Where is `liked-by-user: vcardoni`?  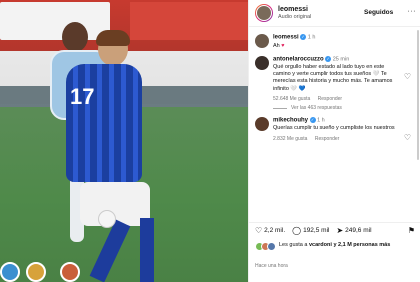
liked-by-user: vcardoni is located at coordinates (320, 245).